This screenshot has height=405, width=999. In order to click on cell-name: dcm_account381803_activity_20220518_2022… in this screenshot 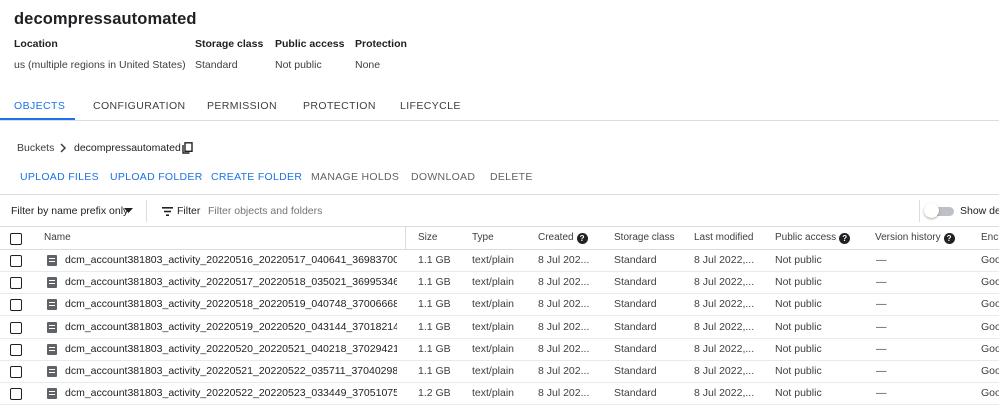, I will do `click(231, 304)`.